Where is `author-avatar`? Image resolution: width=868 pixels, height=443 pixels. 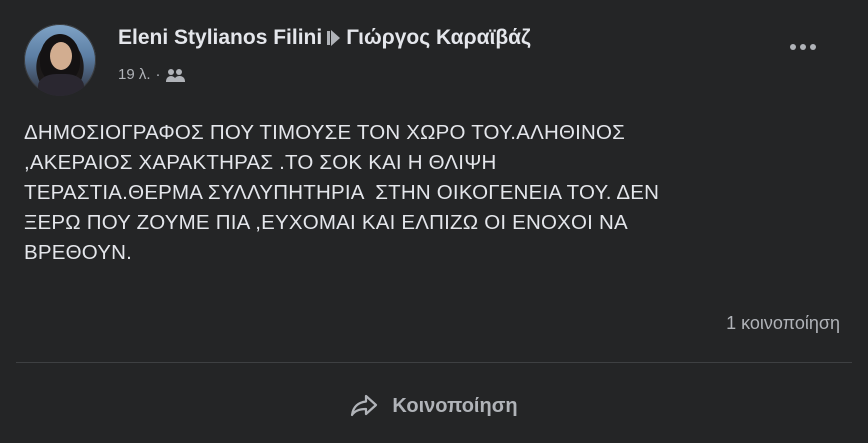
author-avatar is located at coordinates (60, 60).